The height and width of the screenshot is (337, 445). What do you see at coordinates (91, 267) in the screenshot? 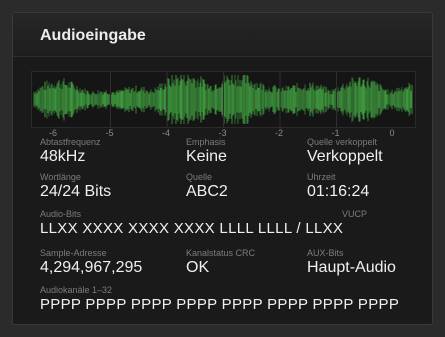
I see `sample-address-value: 4,294,967,295` at bounding box center [91, 267].